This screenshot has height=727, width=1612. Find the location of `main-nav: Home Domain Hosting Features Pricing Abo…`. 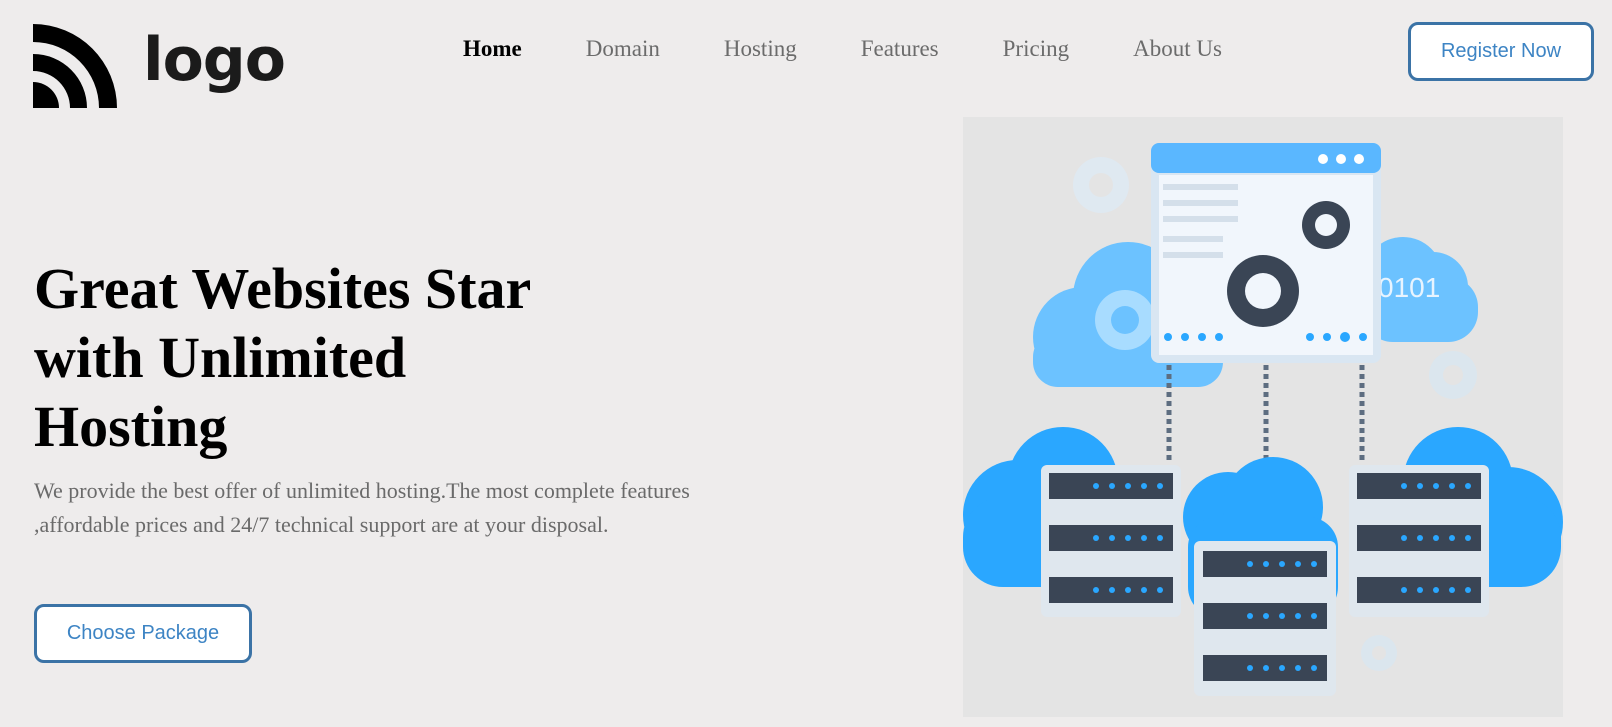

main-nav: Home Domain Hosting Features Pricing Abo… is located at coordinates (874, 49).